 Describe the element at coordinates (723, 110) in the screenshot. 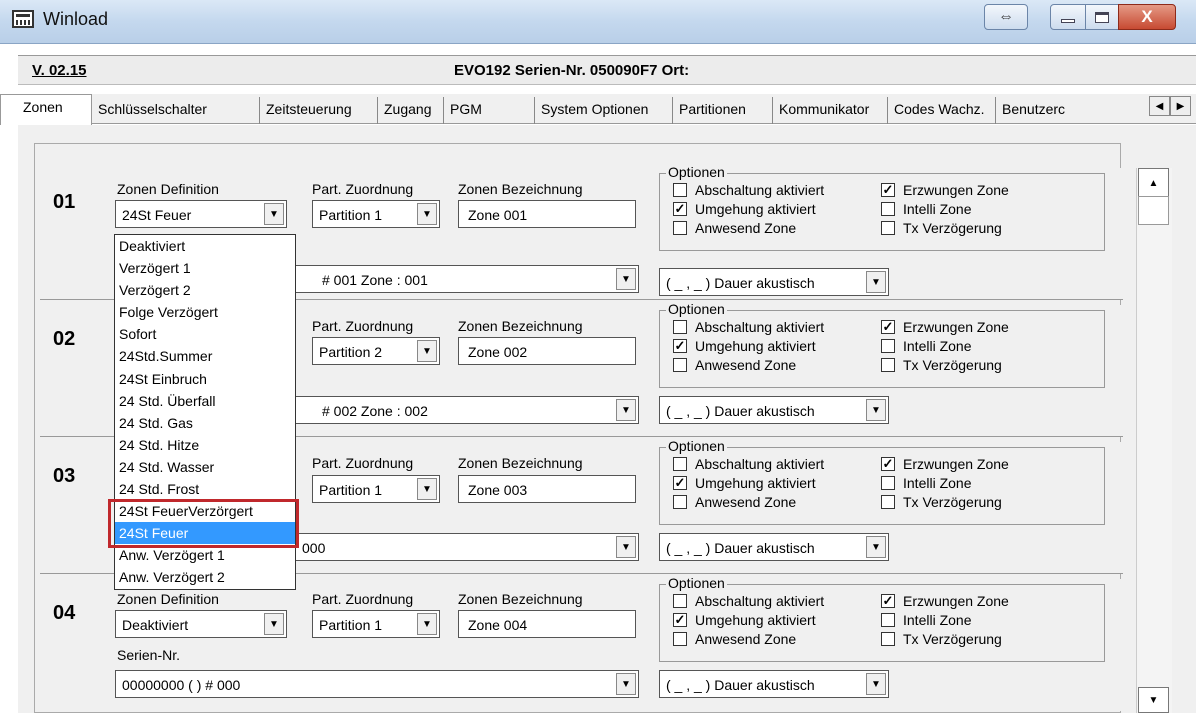

I see `tab-partitionen: Partitionen` at that location.